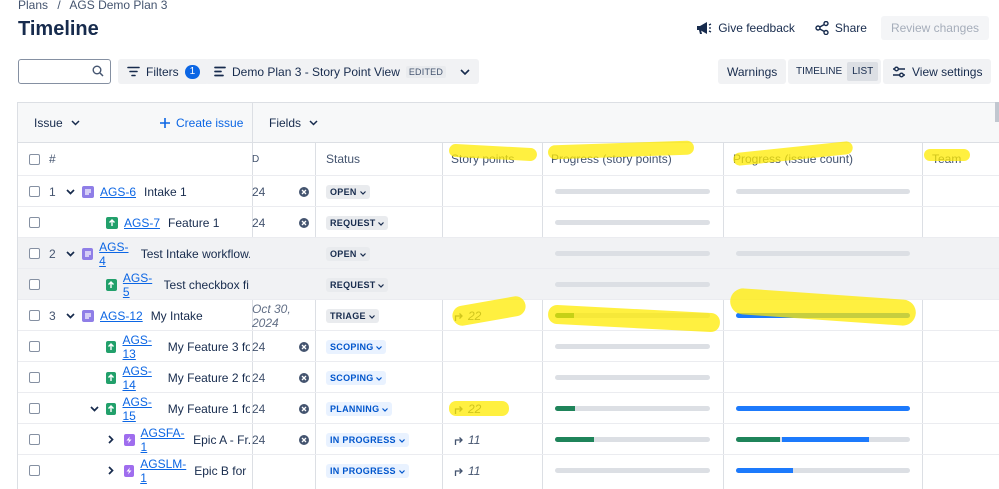 This screenshot has width=999, height=489. I want to click on table-row: 3 AGS-12 My Intake Oct 30, 2024 TRIAGE 22, so click(508, 314).